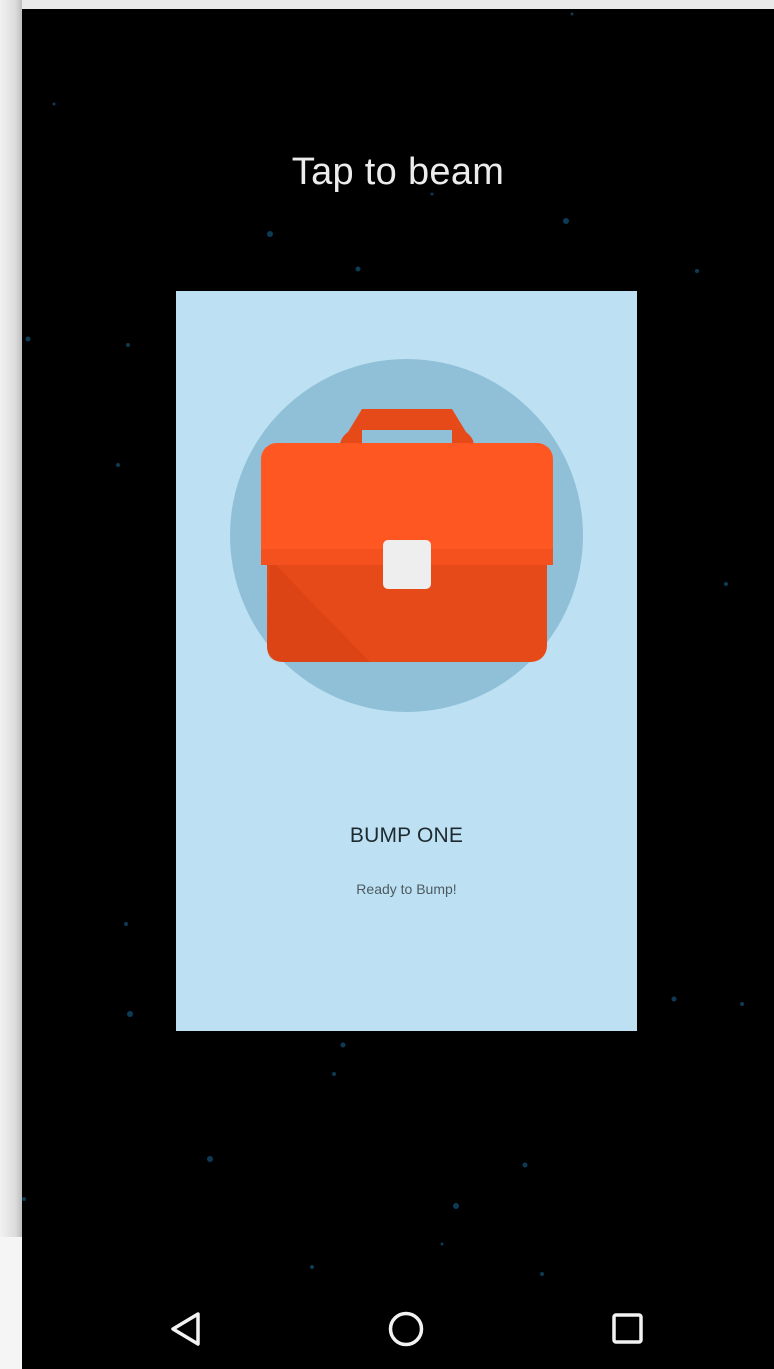  I want to click on bottom-bezel, so click(11, 1303).